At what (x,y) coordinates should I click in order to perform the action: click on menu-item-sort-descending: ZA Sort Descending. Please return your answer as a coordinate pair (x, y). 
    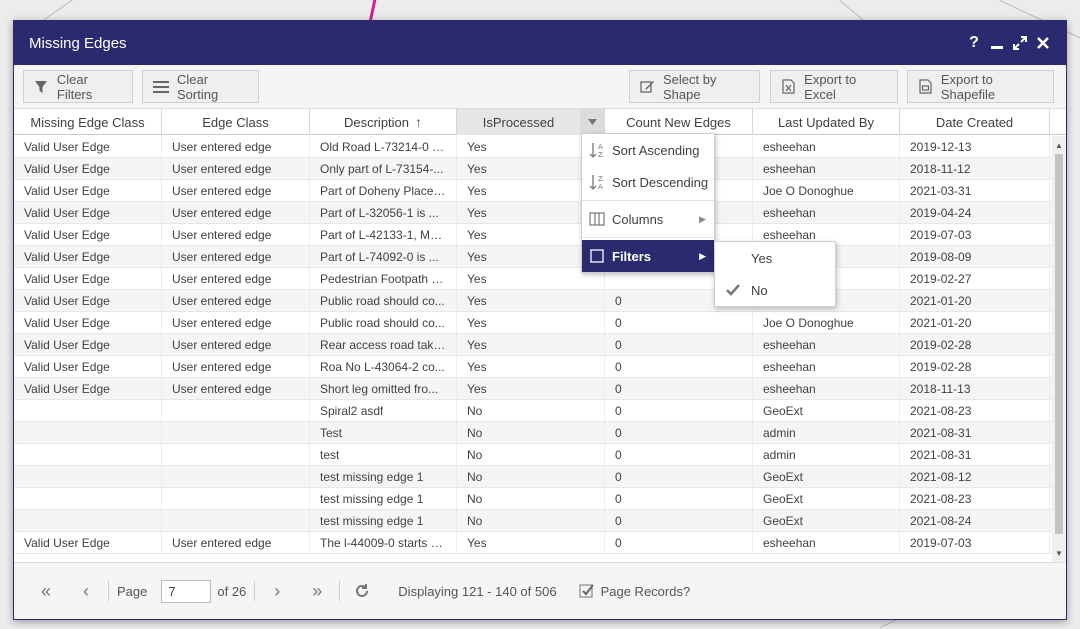
    Looking at the image, I should click on (648, 182).